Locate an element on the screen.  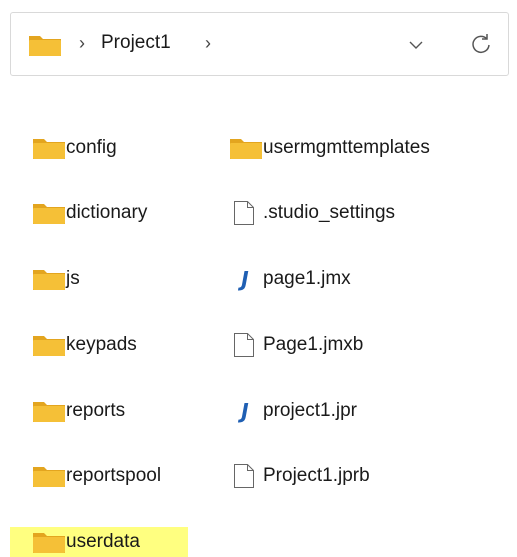
address-bar: › Project1 › is located at coordinates (259, 44).